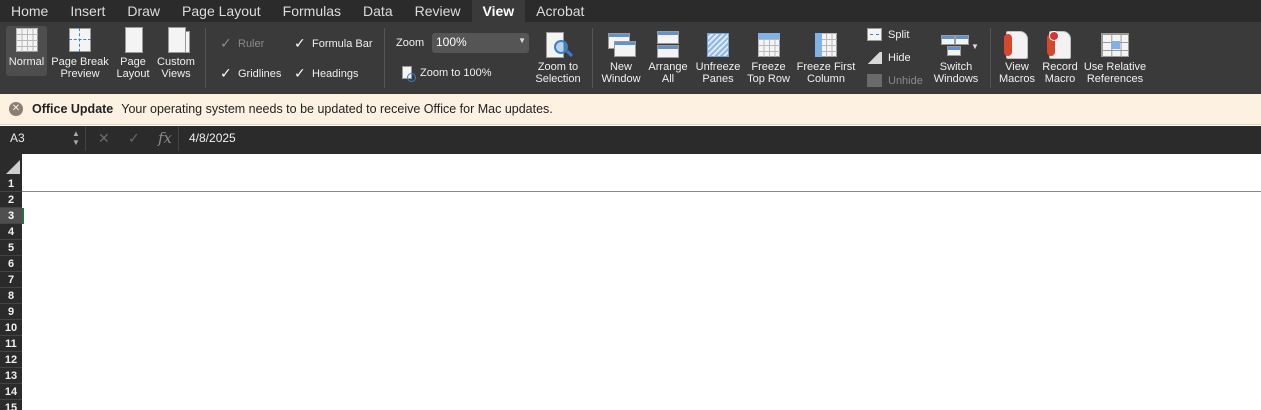 The height and width of the screenshot is (410, 1261). I want to click on row-header: 14, so click(11, 392).